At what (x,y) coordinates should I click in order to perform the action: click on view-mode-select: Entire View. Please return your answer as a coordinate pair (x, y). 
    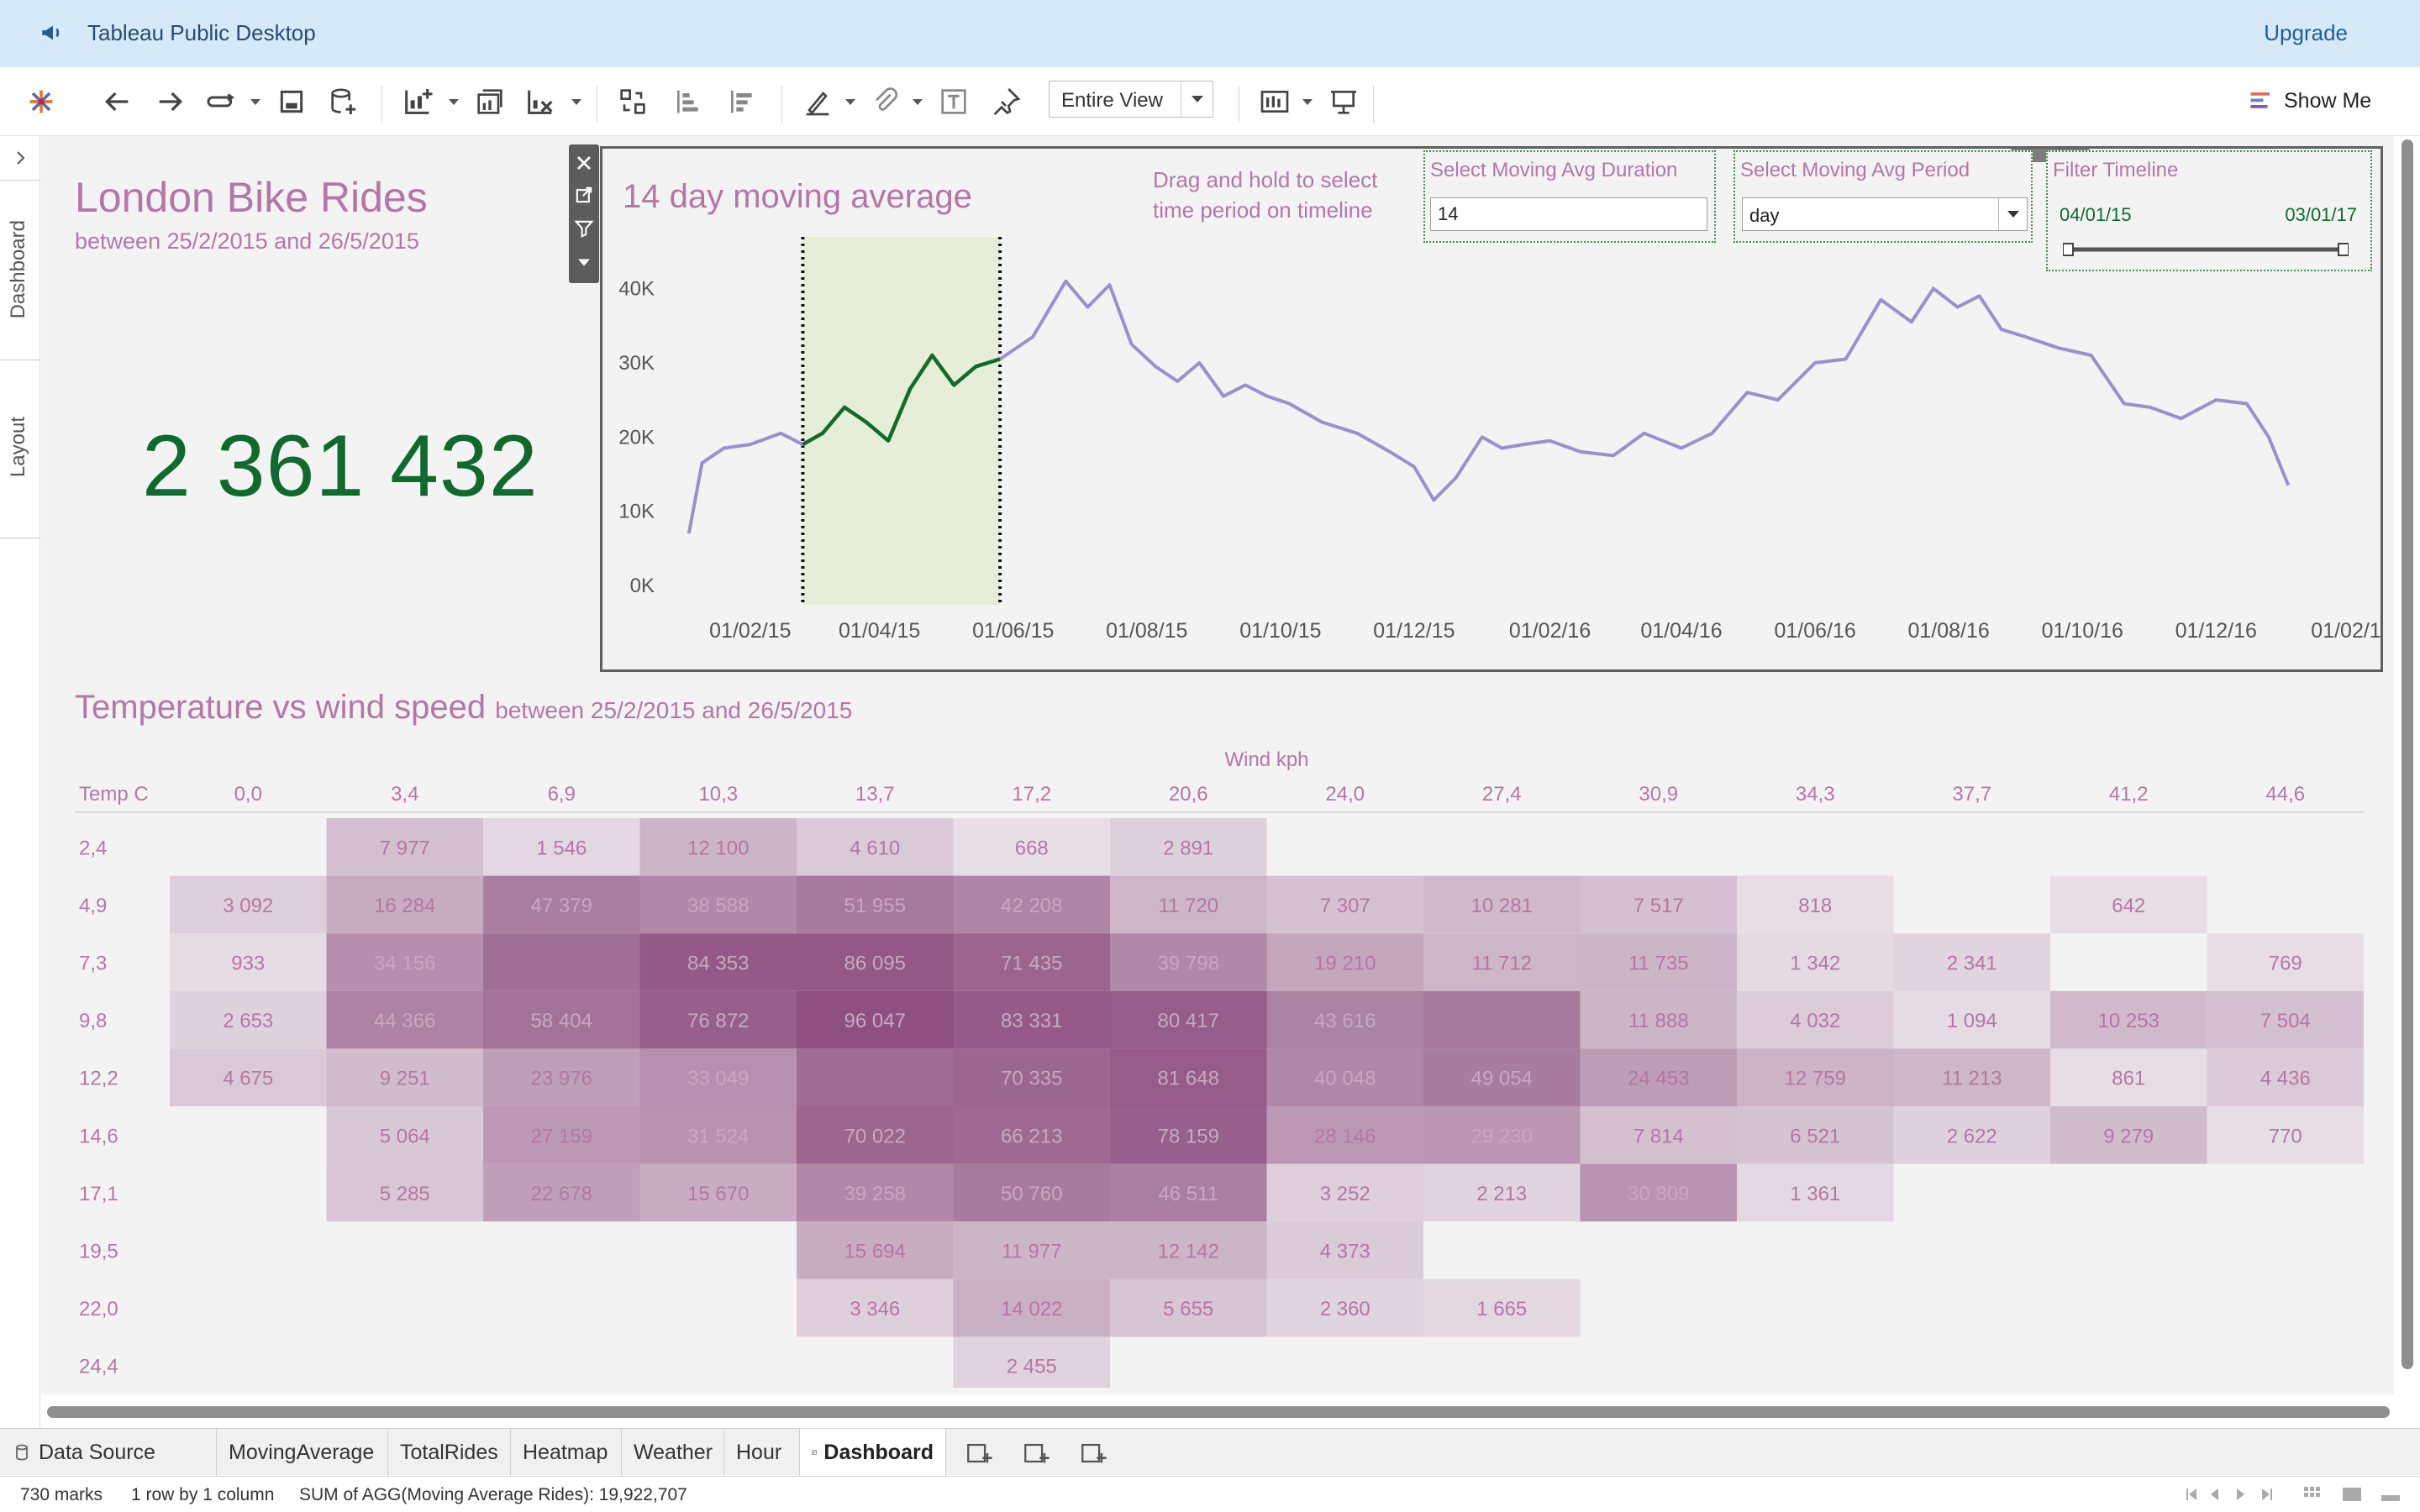
    Looking at the image, I should click on (1131, 99).